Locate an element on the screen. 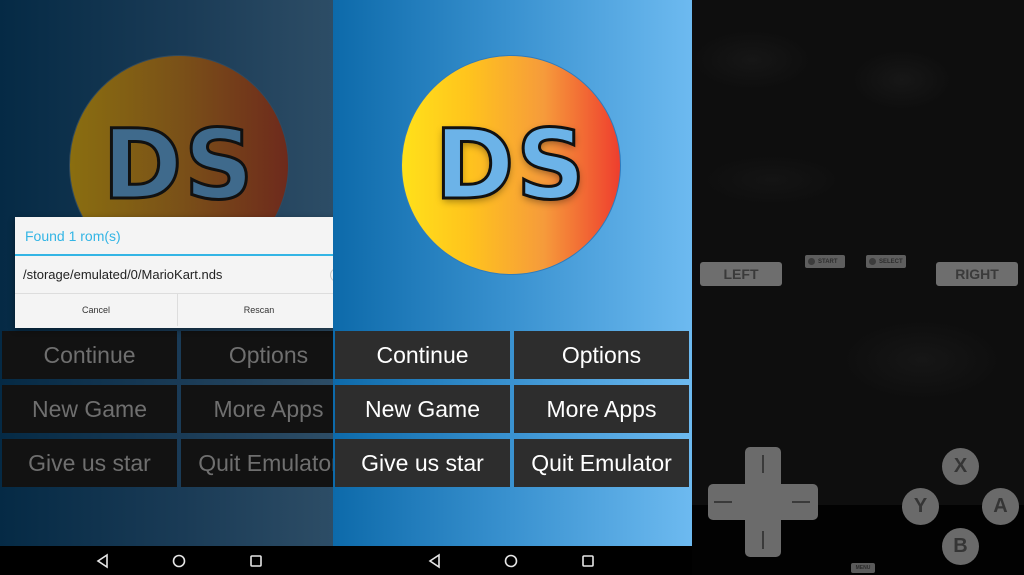  cancel-button: Cancel is located at coordinates (96, 310).